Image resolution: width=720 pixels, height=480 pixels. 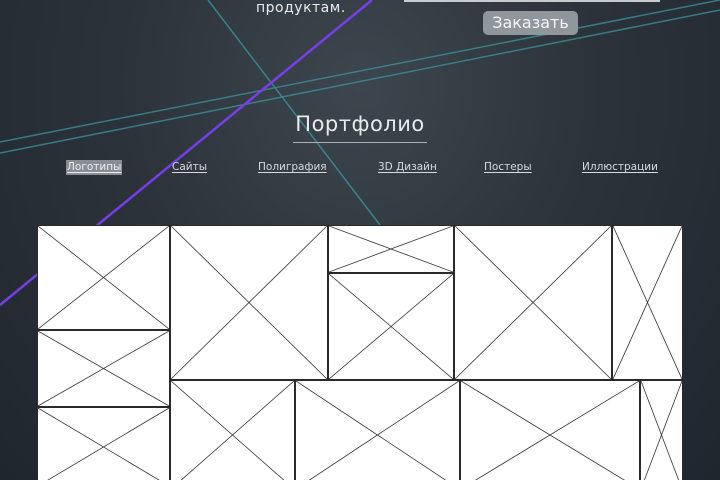 I want to click on tab-sites: Сайты, so click(x=189, y=167).